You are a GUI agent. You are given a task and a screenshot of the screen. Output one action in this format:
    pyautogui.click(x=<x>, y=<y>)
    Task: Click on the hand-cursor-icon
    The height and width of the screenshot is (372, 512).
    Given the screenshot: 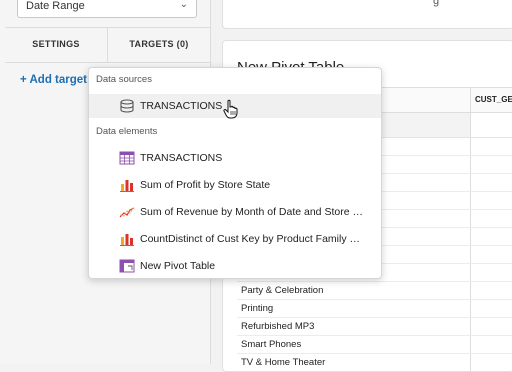 What is the action you would take?
    pyautogui.click(x=230, y=109)
    